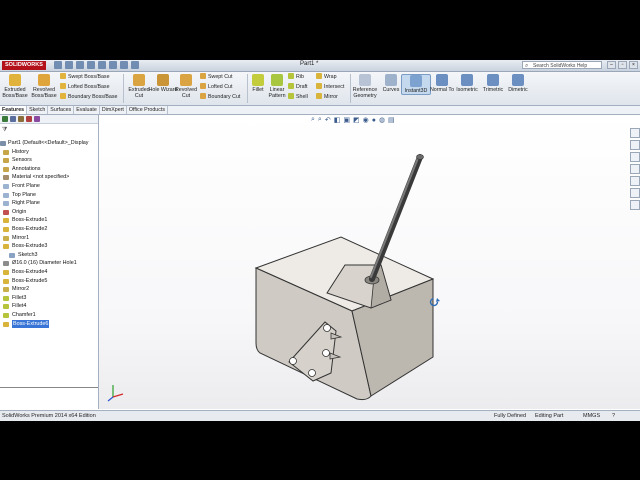 The height and width of the screenshot is (480, 640). Describe the element at coordinates (635, 145) in the screenshot. I see `design-library-icon` at that location.